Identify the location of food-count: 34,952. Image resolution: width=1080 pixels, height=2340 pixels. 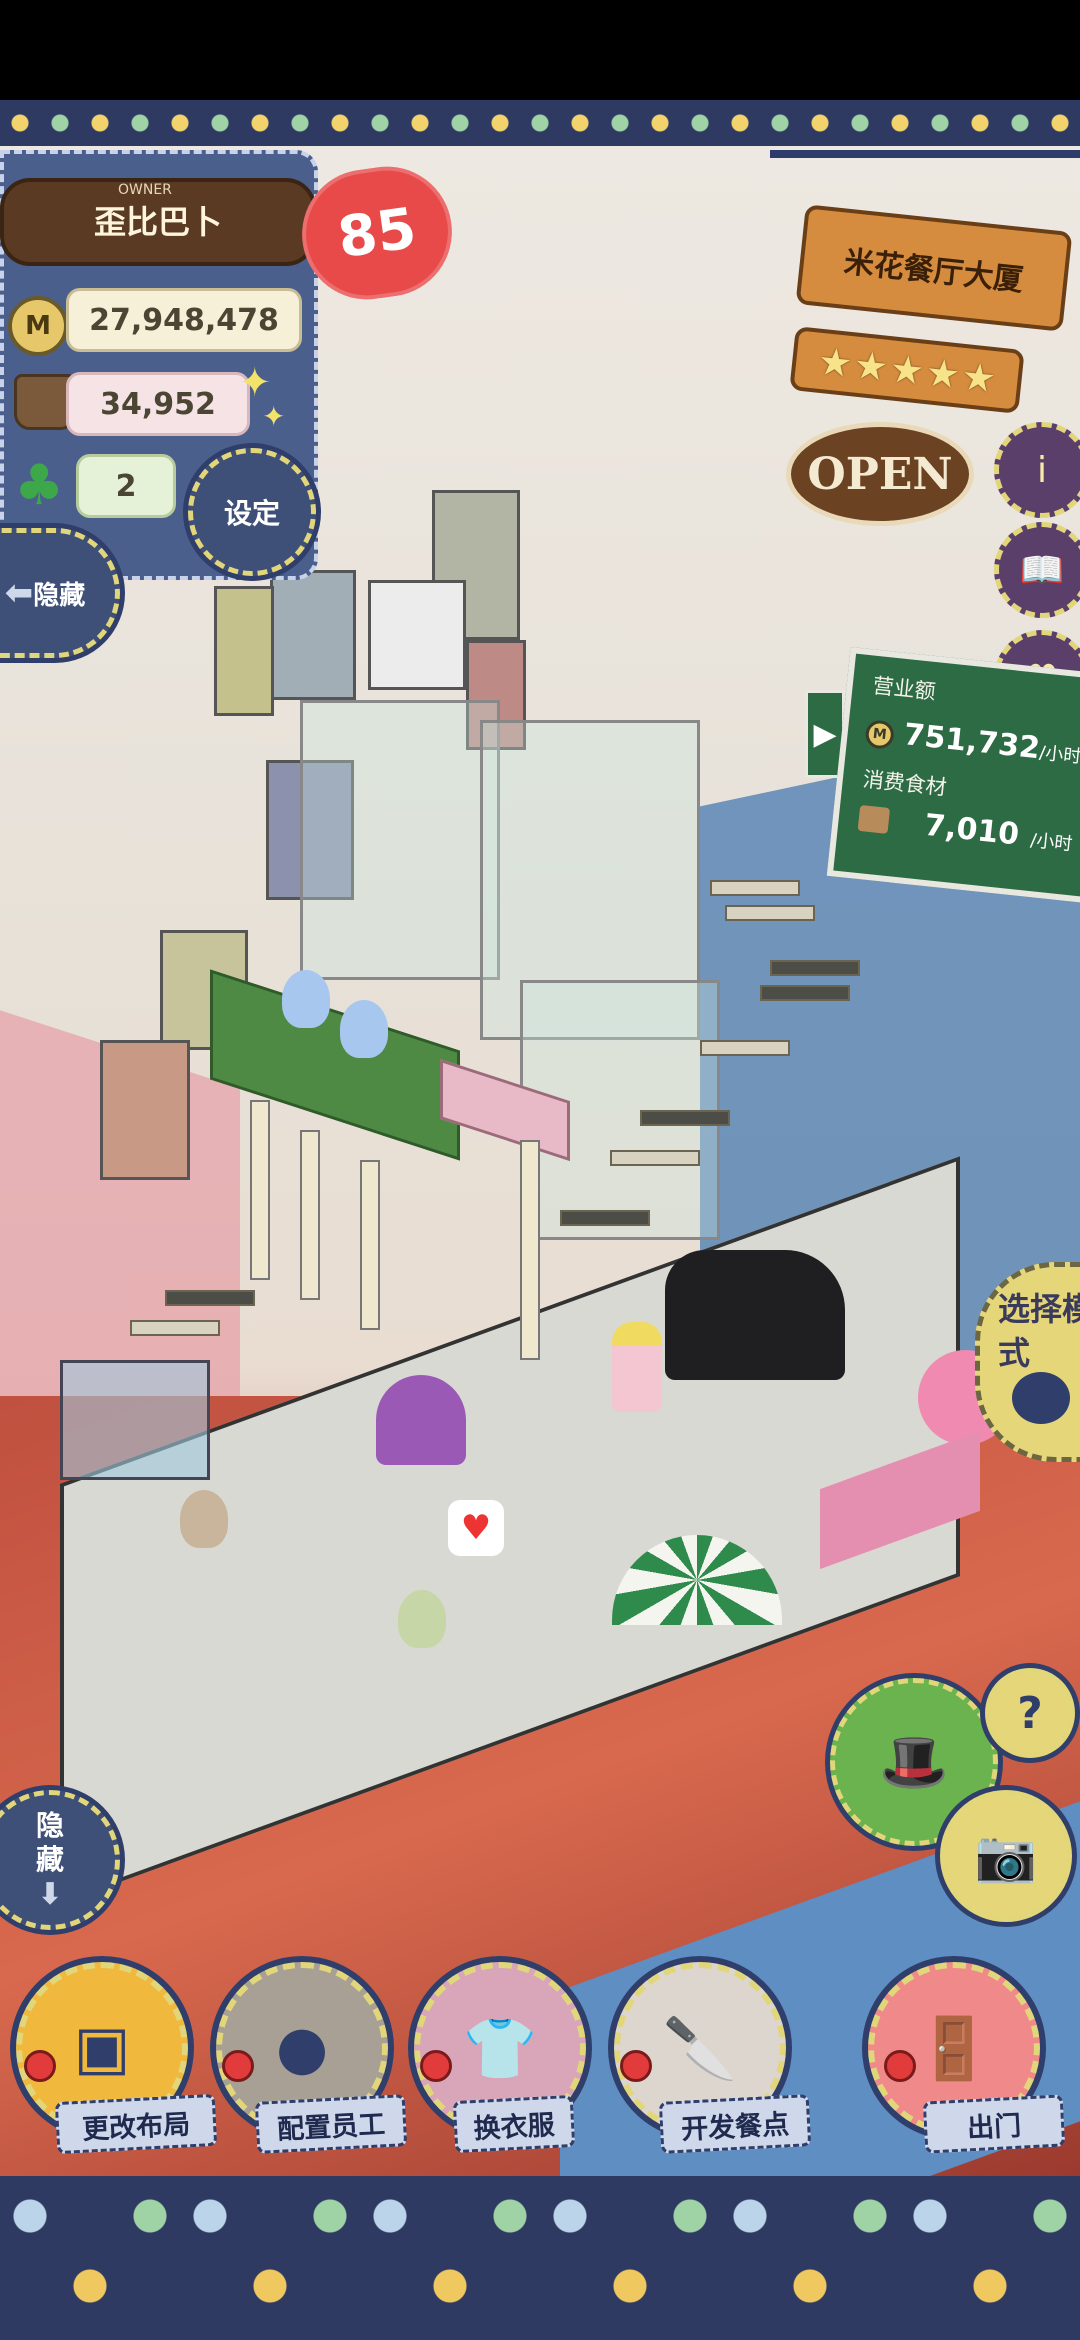
(158, 404).